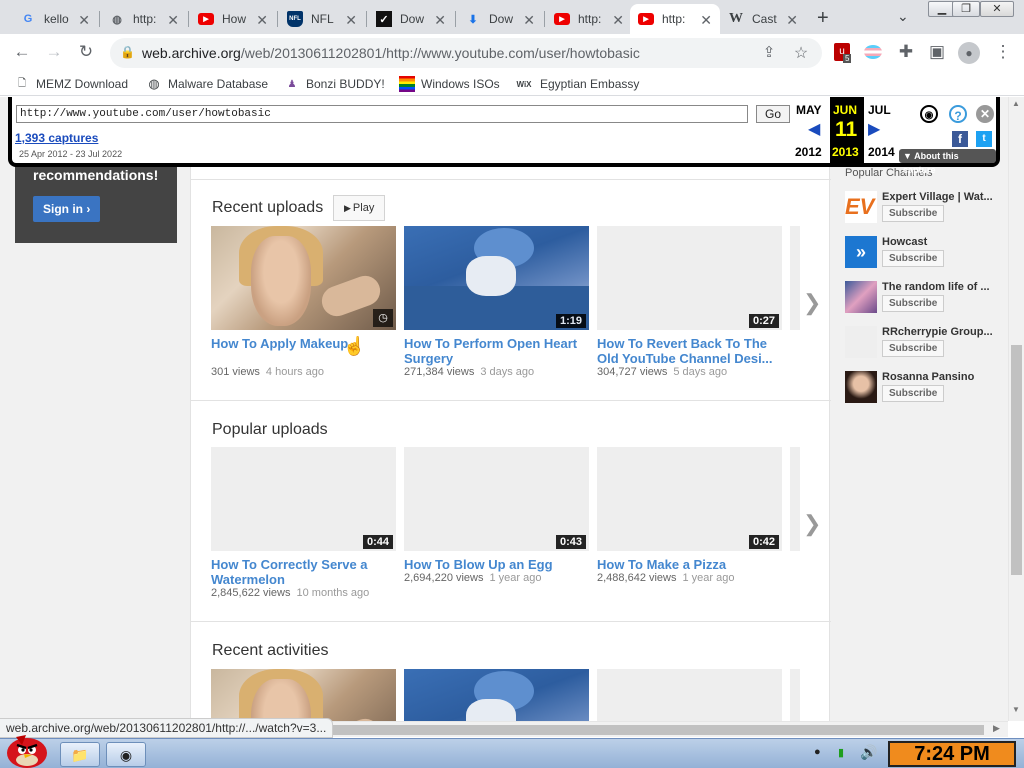 Image resolution: width=1024 pixels, height=768 pixels. I want to click on video-thumbnail: 0:44, so click(303, 499).